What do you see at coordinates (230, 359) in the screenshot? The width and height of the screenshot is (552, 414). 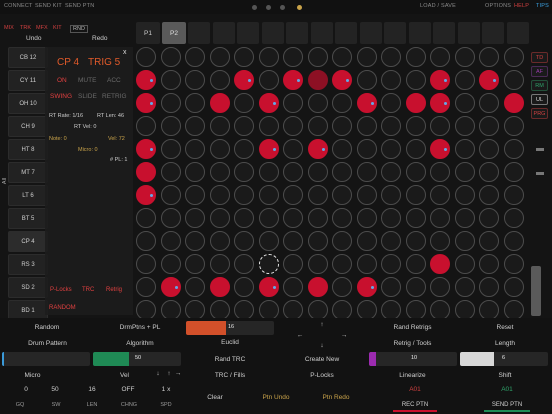 I see `rand-trc-button: Rand TRC` at bounding box center [230, 359].